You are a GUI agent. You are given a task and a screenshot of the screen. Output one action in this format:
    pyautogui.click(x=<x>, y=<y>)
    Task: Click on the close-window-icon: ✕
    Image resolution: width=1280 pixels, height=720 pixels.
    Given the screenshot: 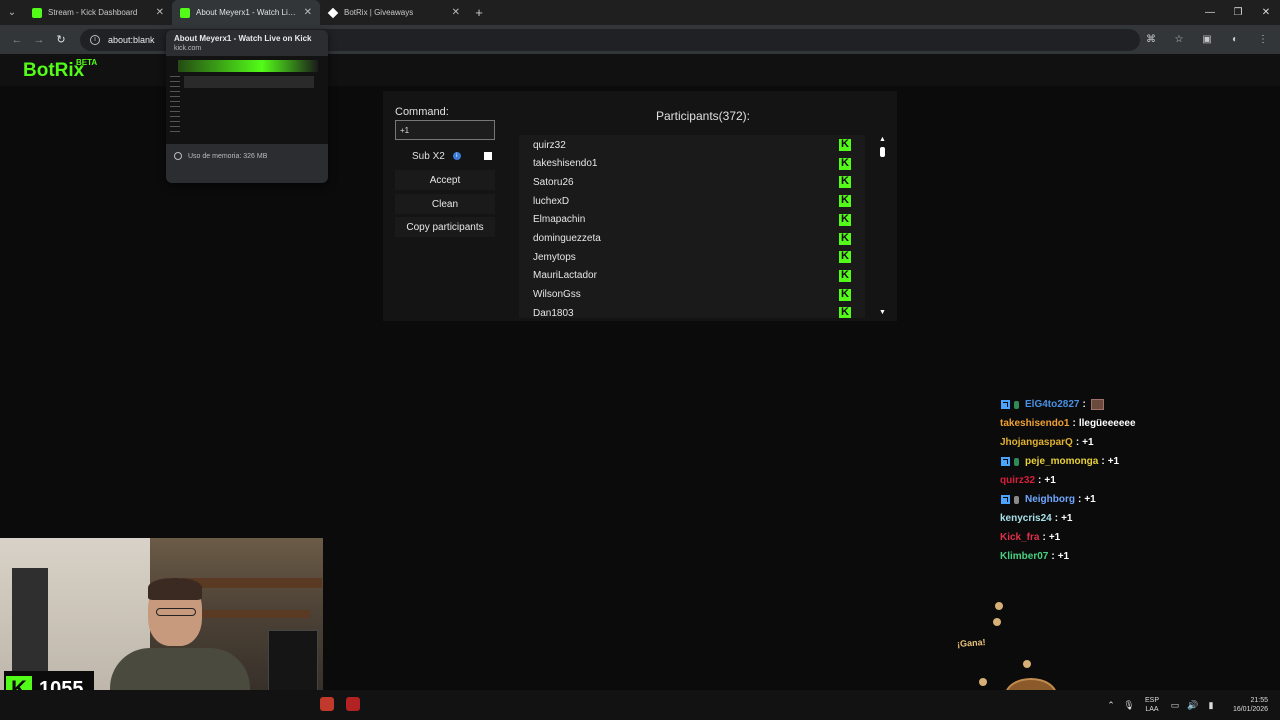 What is the action you would take?
    pyautogui.click(x=1266, y=12)
    